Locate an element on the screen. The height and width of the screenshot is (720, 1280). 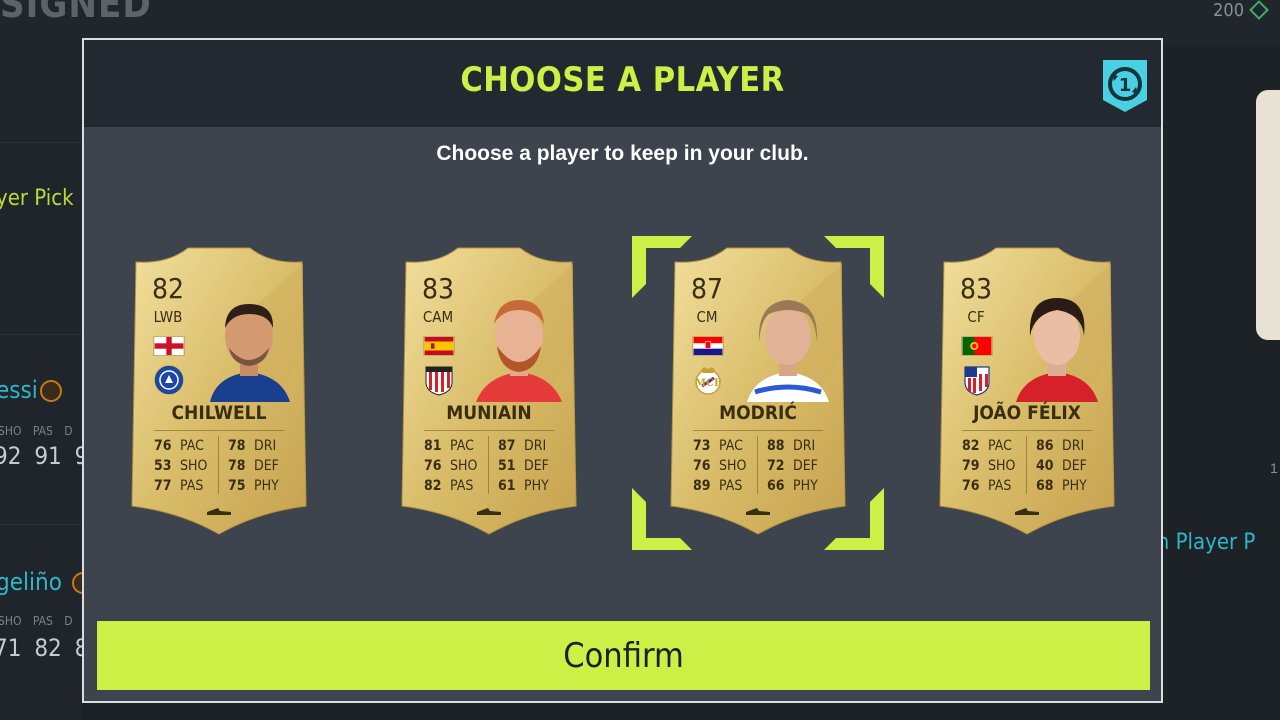
stat-value: 79 is located at coordinates (971, 466).